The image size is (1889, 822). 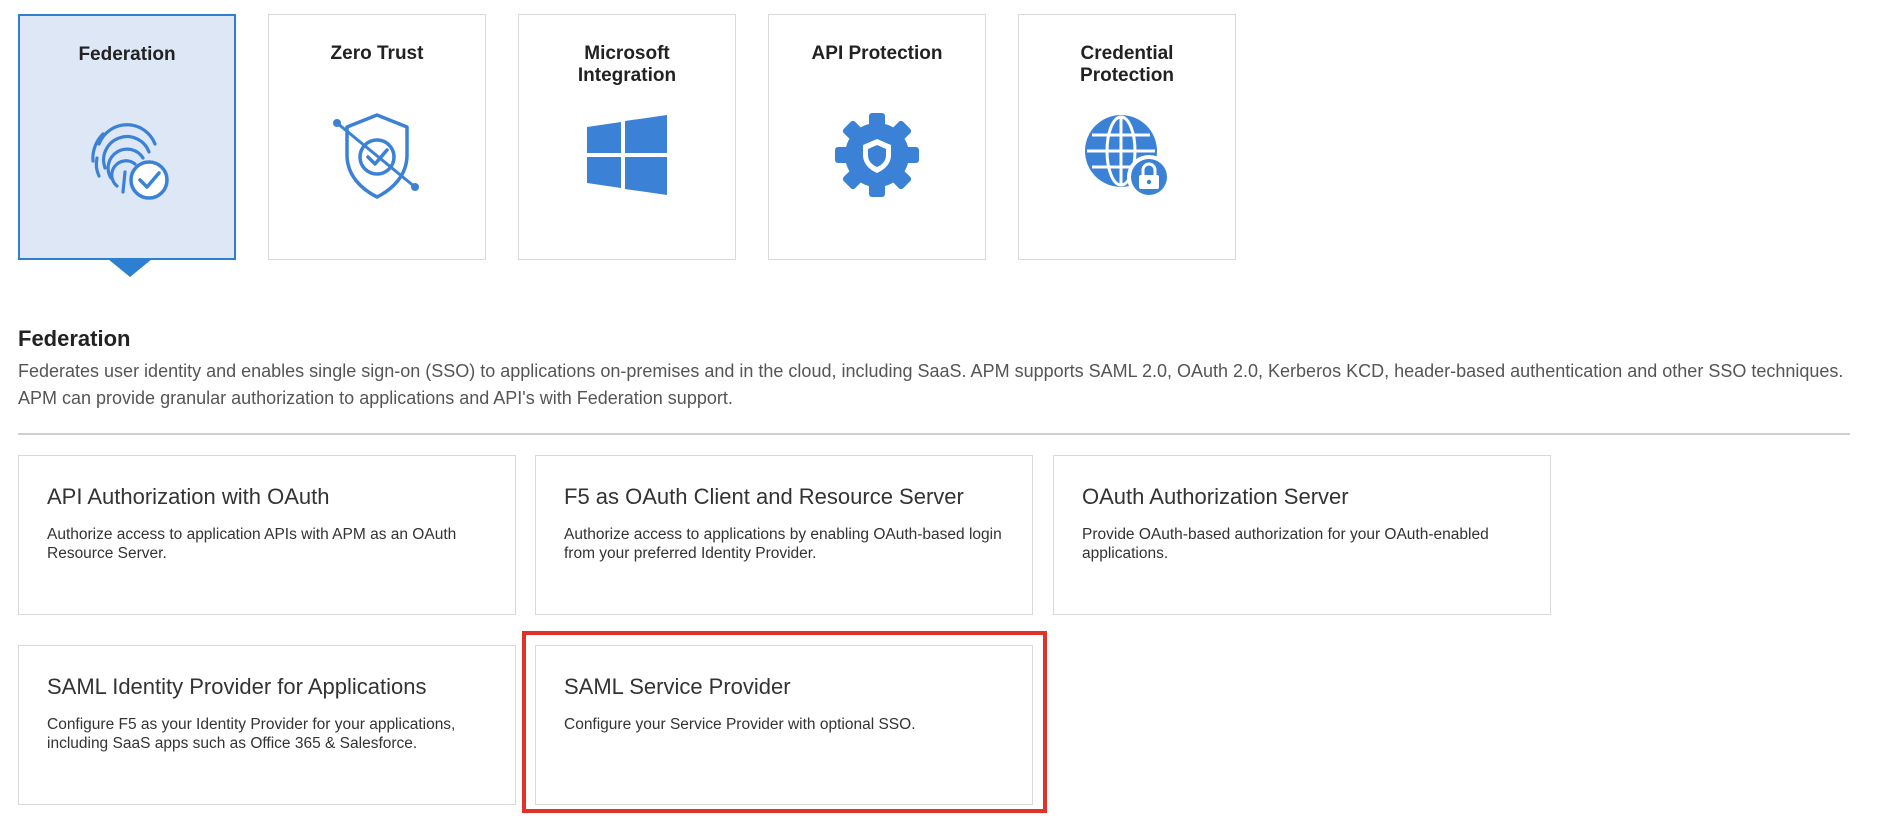 What do you see at coordinates (377, 53) in the screenshot?
I see `category-label: Zero Trust` at bounding box center [377, 53].